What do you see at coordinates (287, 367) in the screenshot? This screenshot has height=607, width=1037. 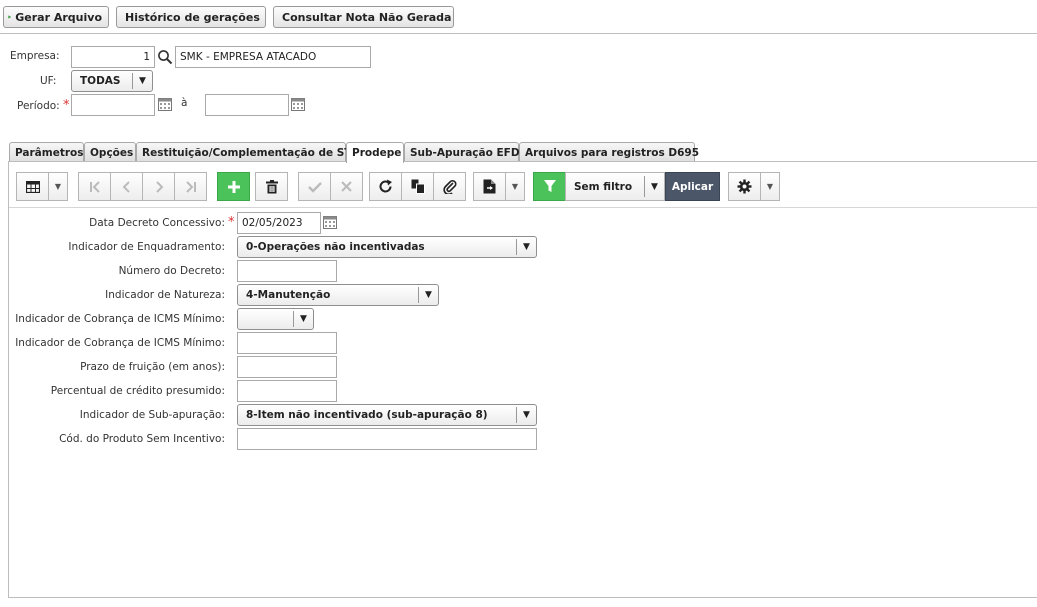 I see `prazo-input` at bounding box center [287, 367].